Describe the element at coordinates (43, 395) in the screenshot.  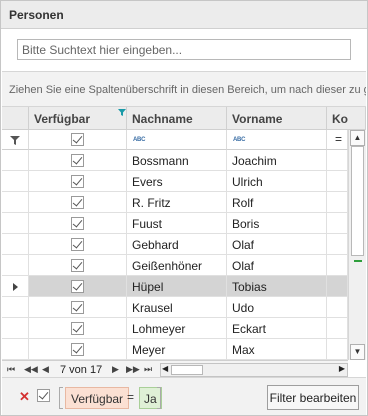
I see `filter-enabled-checkbox` at that location.